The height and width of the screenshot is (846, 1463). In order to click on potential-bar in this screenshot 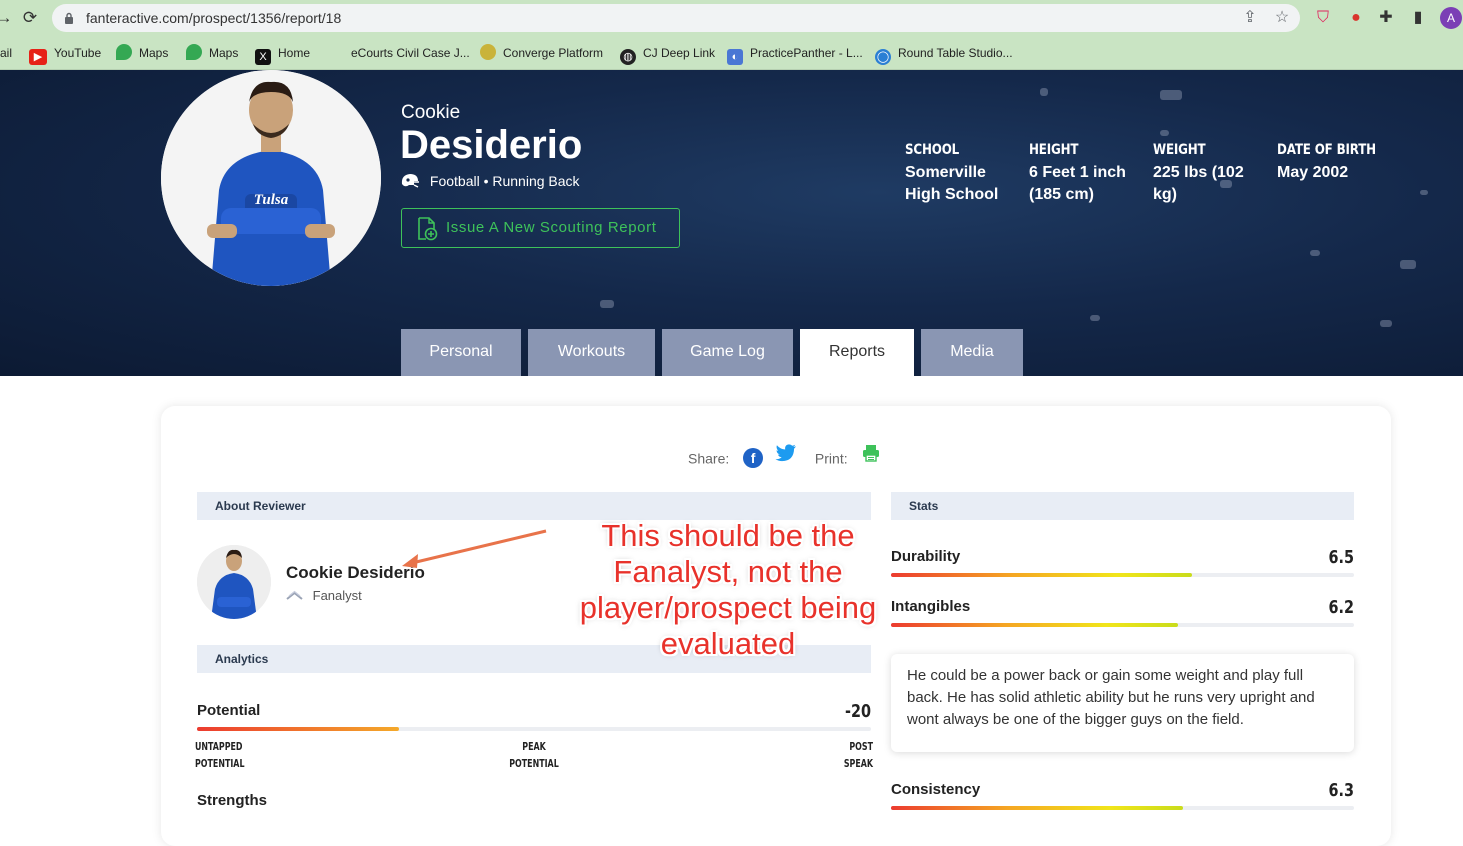, I will do `click(534, 729)`.